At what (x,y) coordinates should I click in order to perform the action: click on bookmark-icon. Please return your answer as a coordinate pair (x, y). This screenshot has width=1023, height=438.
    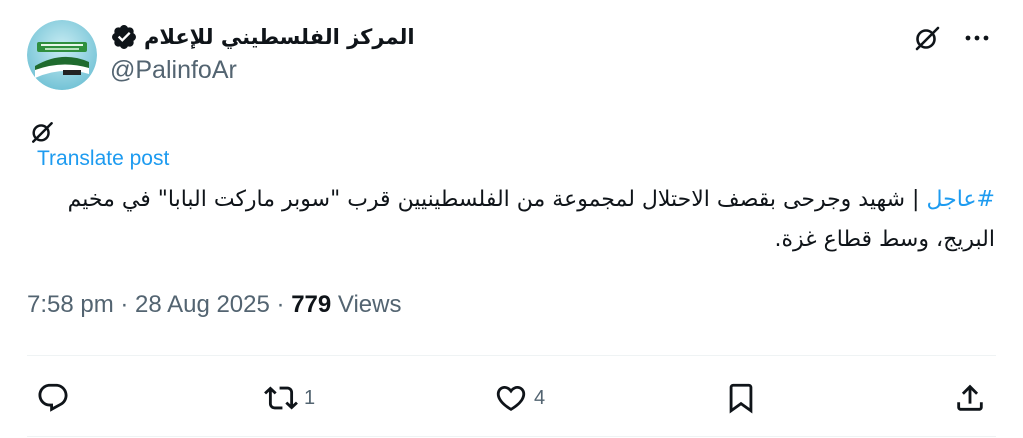
    Looking at the image, I should click on (741, 398).